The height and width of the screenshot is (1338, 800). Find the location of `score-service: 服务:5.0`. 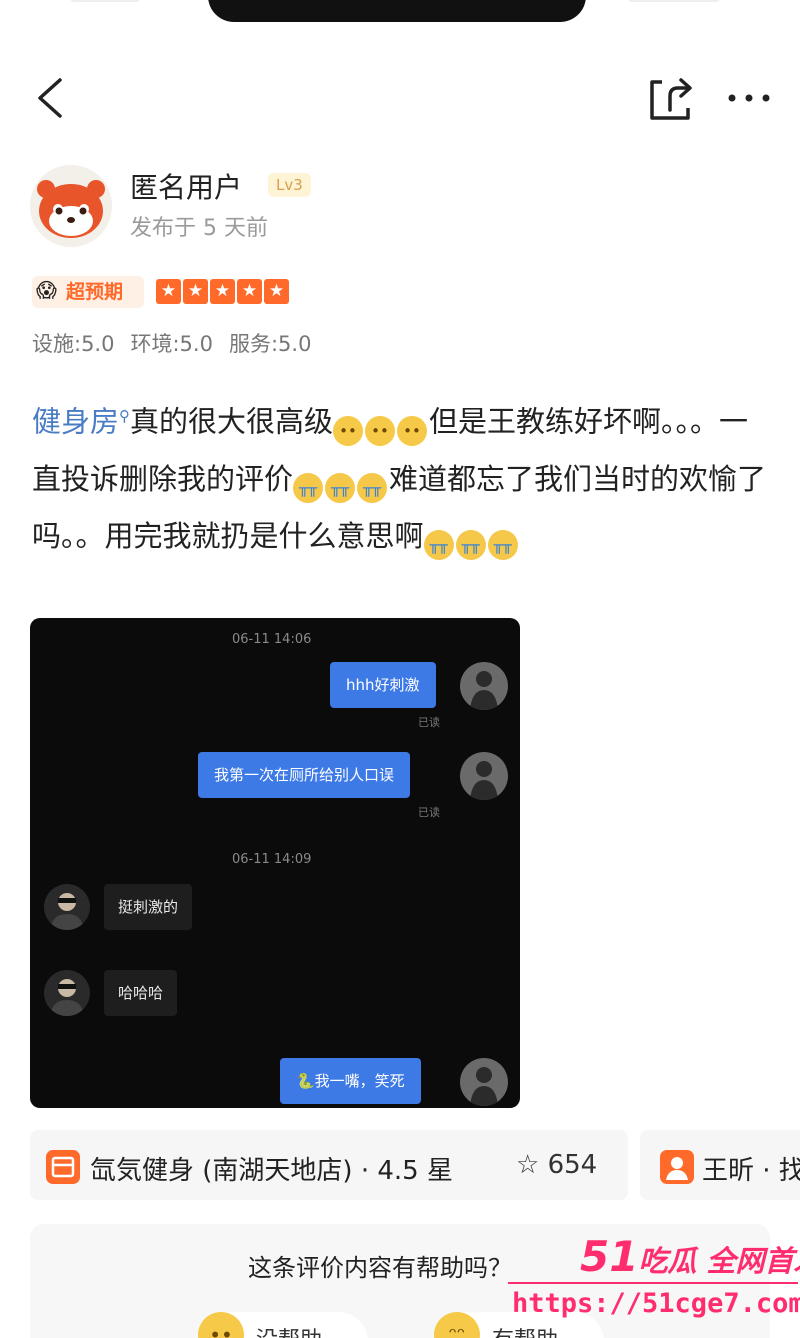

score-service: 服务:5.0 is located at coordinates (270, 344).